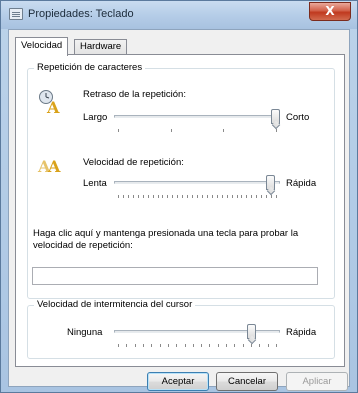 This screenshot has width=358, height=393. Describe the element at coordinates (16, 14) in the screenshot. I see `keyboard-window-icon` at that location.